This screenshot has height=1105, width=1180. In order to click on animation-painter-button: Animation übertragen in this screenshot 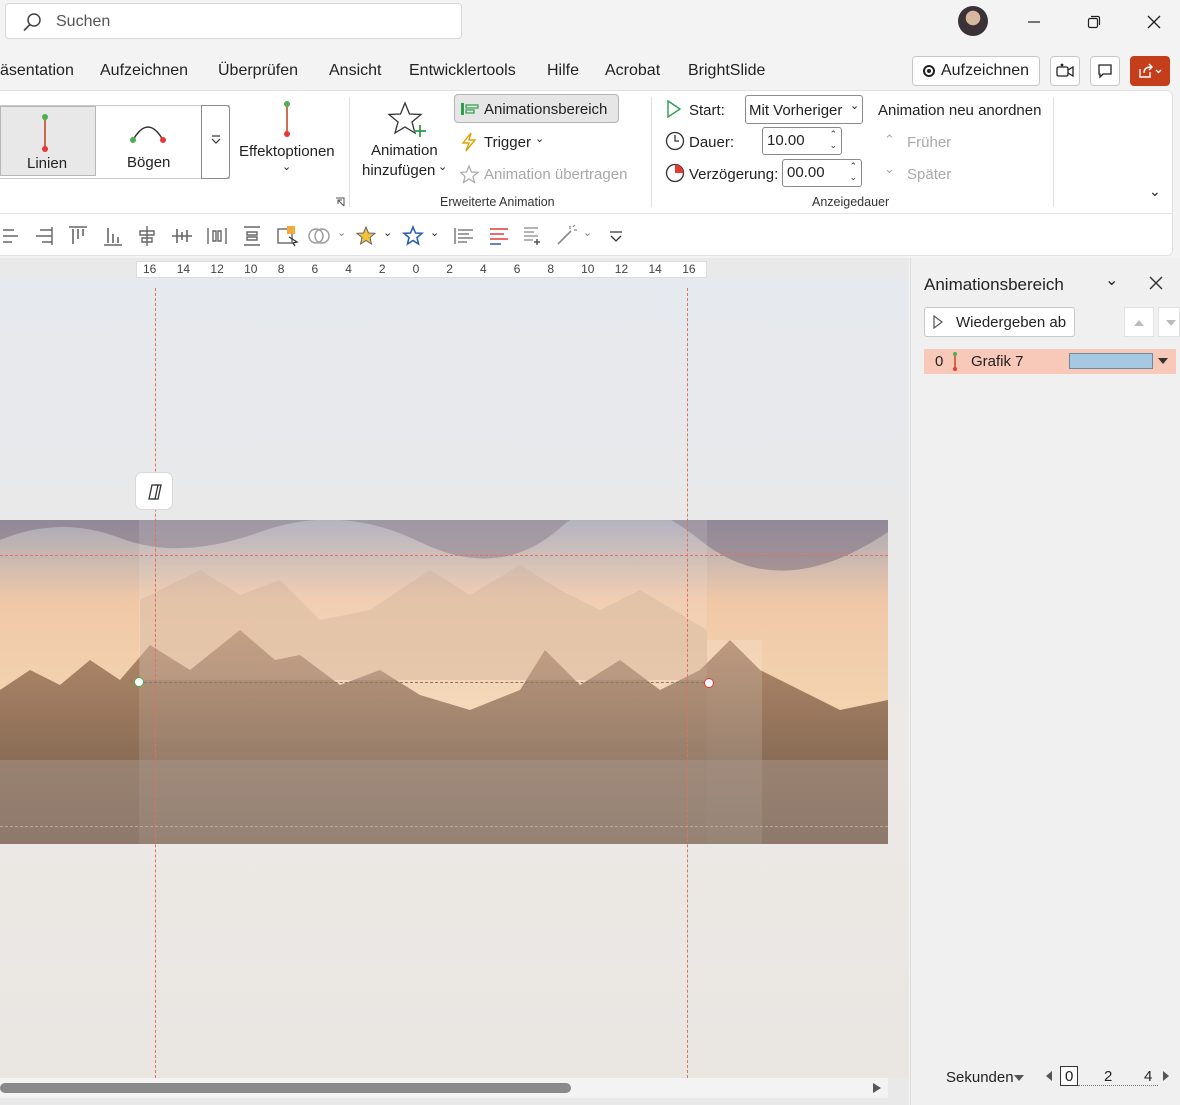, I will do `click(548, 175)`.